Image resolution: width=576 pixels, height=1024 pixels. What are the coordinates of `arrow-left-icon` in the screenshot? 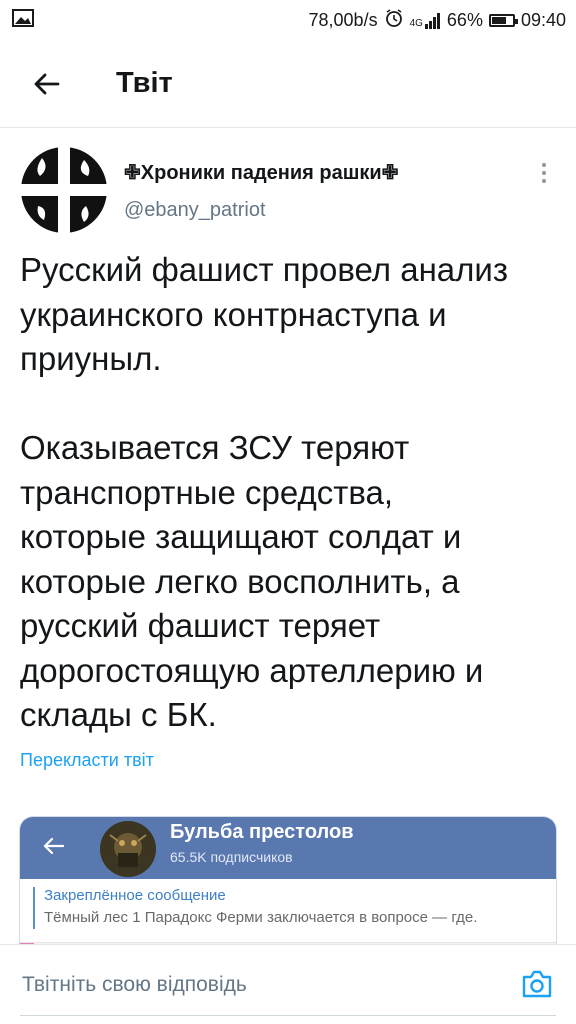 It's located at (47, 84).